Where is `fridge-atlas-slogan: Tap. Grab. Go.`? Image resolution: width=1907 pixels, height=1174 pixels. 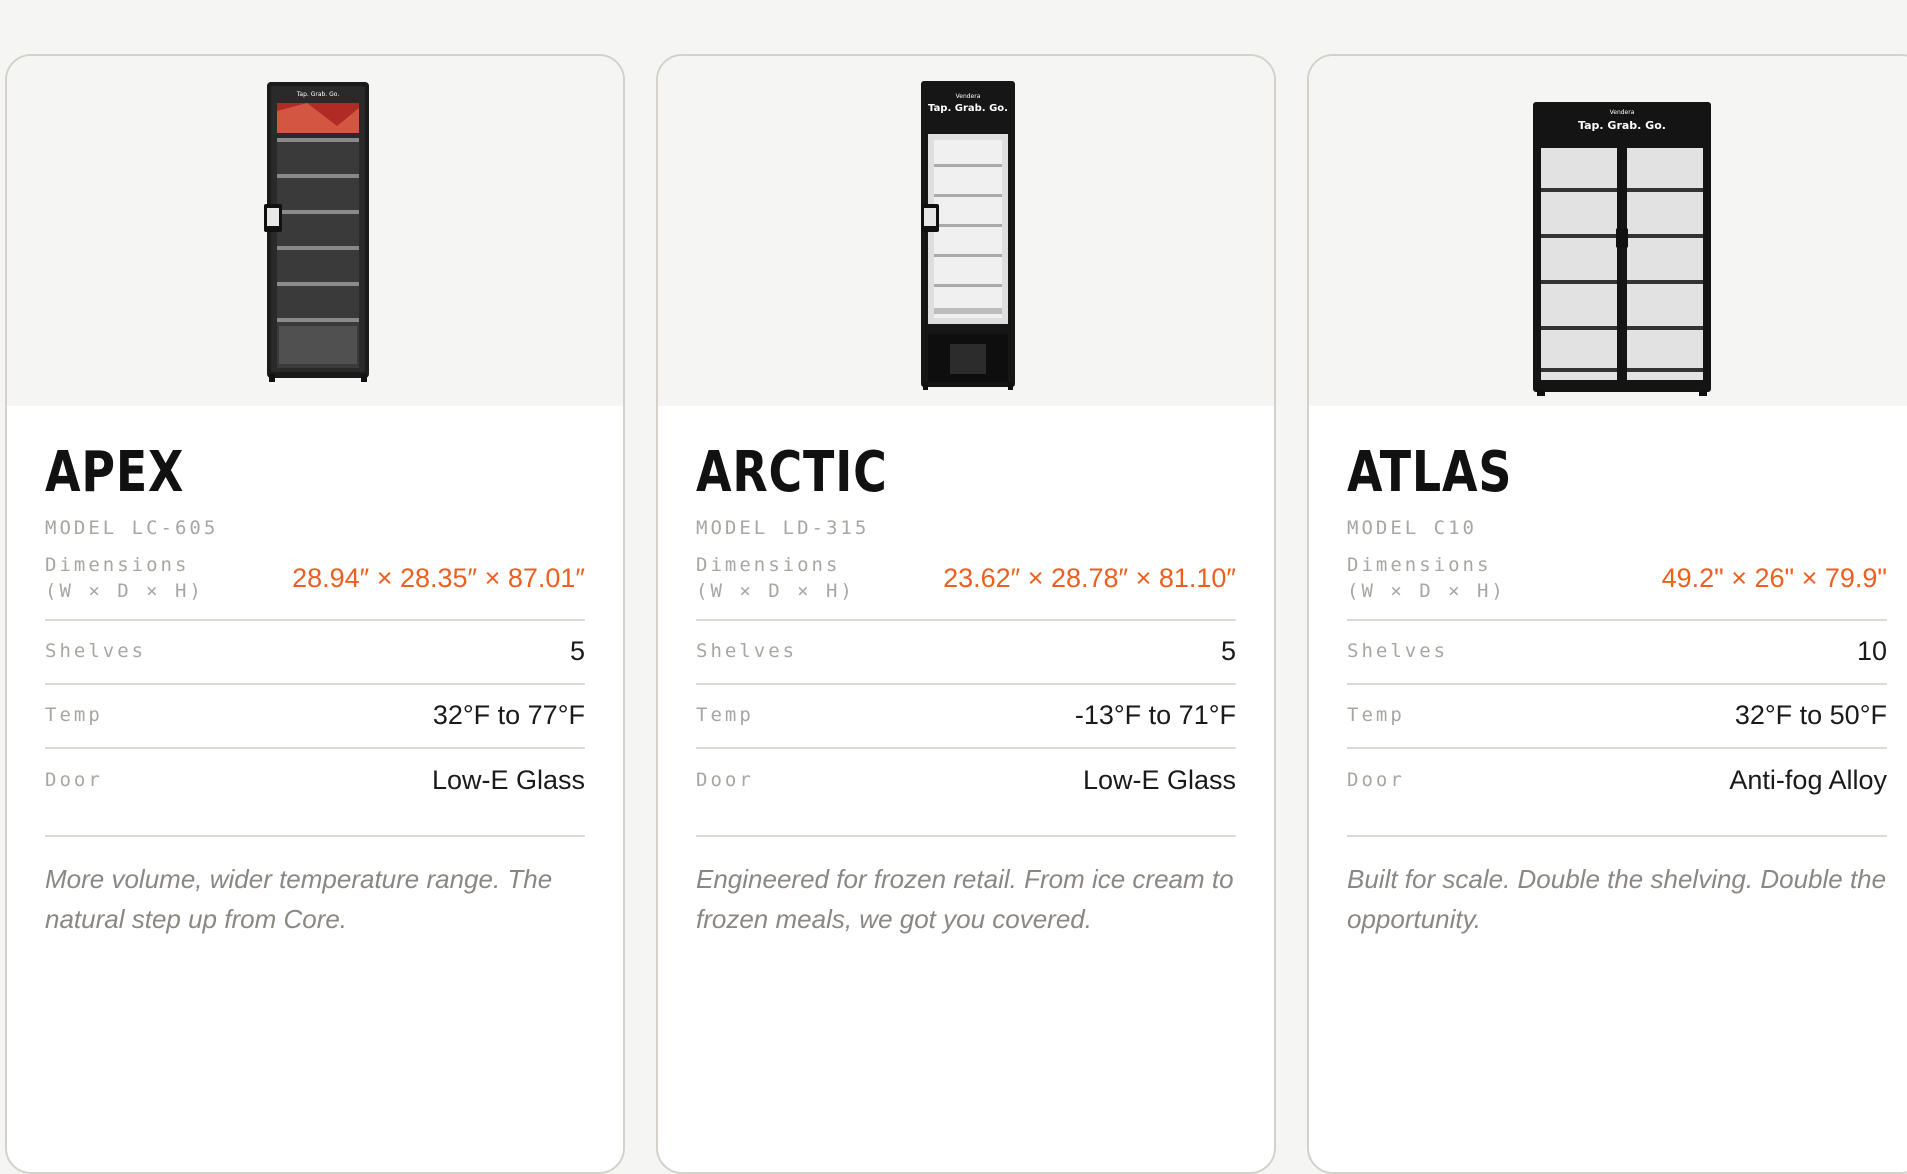
fridge-atlas-slogan: Tap. Grab. Go. is located at coordinates (1622, 125).